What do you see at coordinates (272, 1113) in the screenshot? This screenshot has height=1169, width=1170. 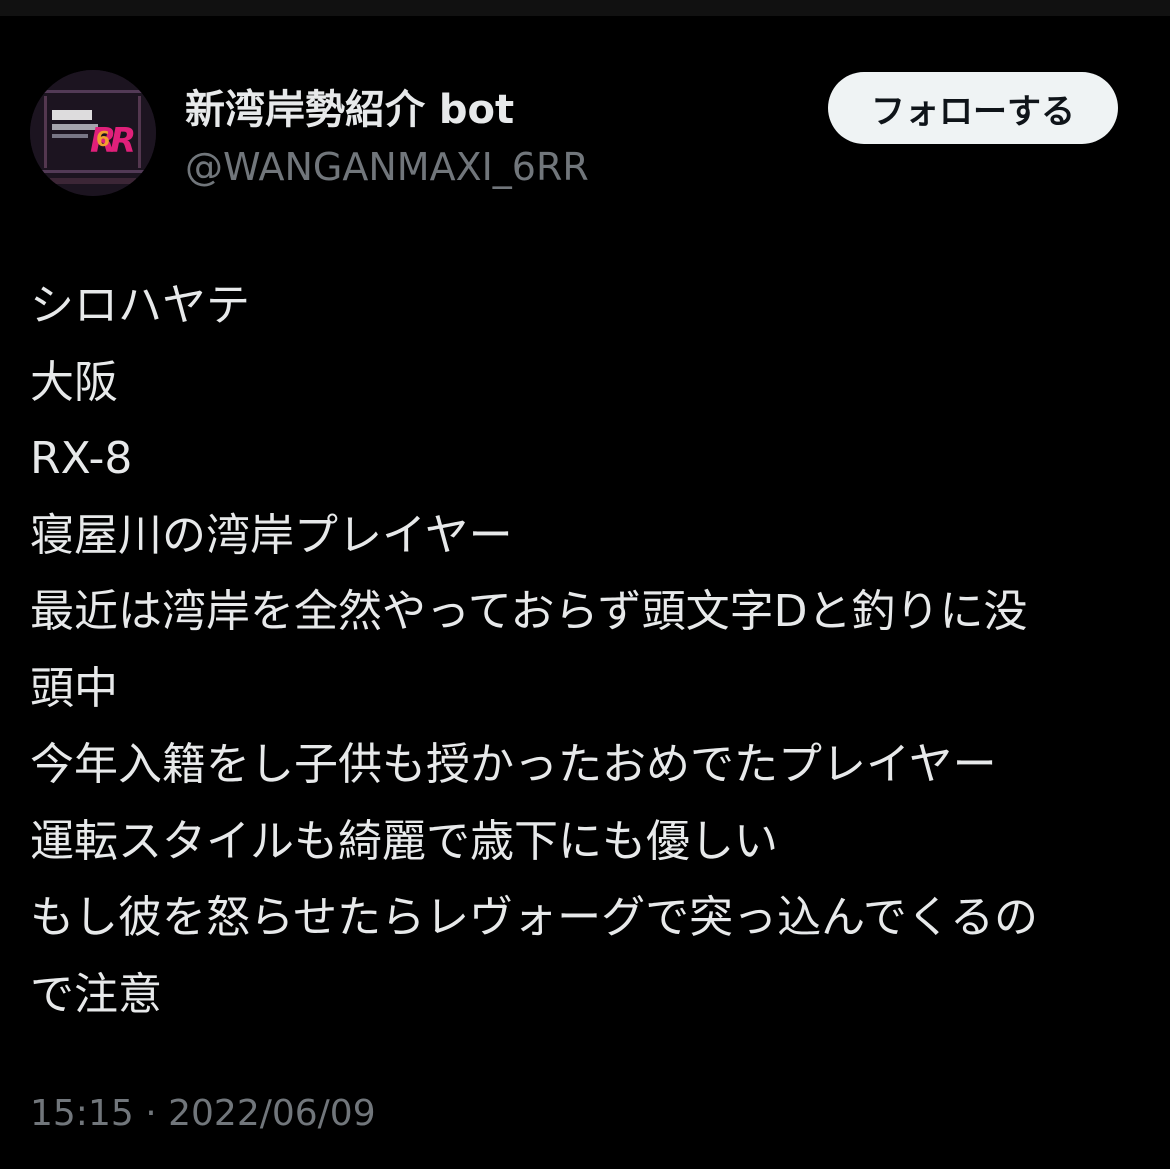 I see `timestamp-date: 2022/06/09` at bounding box center [272, 1113].